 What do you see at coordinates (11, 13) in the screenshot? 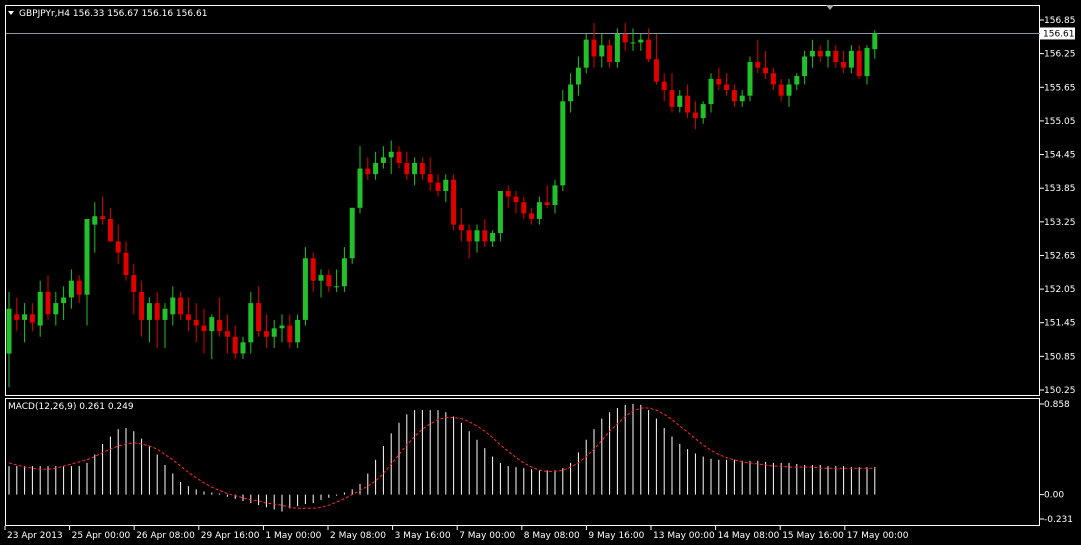
I see `triangle-down-icon` at bounding box center [11, 13].